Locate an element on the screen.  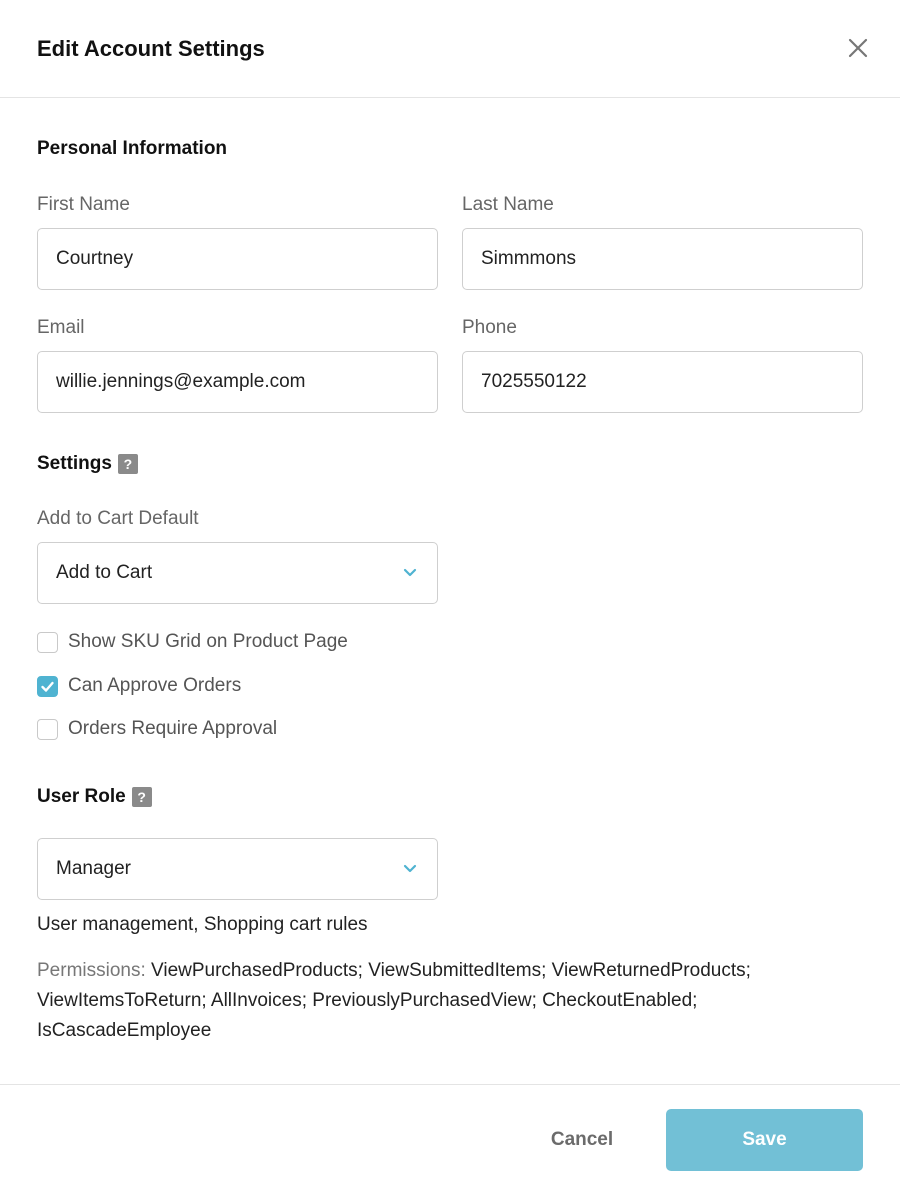
modal-title: Edit Account Settings is located at coordinates (151, 48).